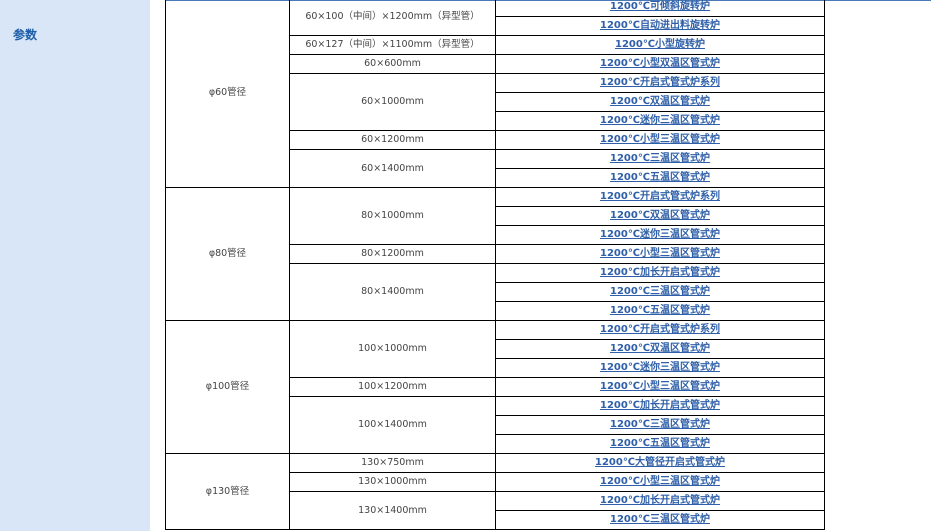 The width and height of the screenshot is (931, 531). What do you see at coordinates (392, 292) in the screenshot?
I see `size-cell: 80×1400mm` at bounding box center [392, 292].